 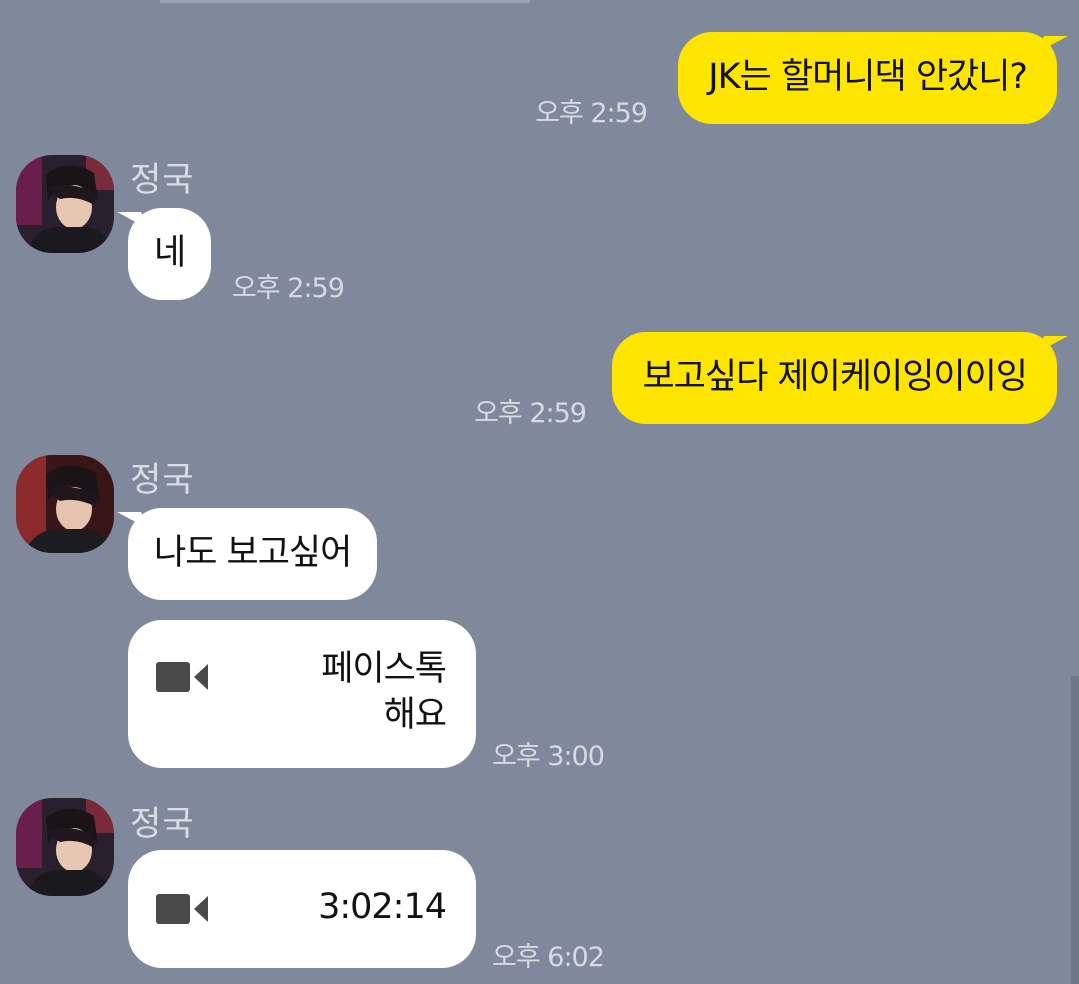 I want to click on facetalk-call-card: 페이스톡 해요, so click(x=302, y=694).